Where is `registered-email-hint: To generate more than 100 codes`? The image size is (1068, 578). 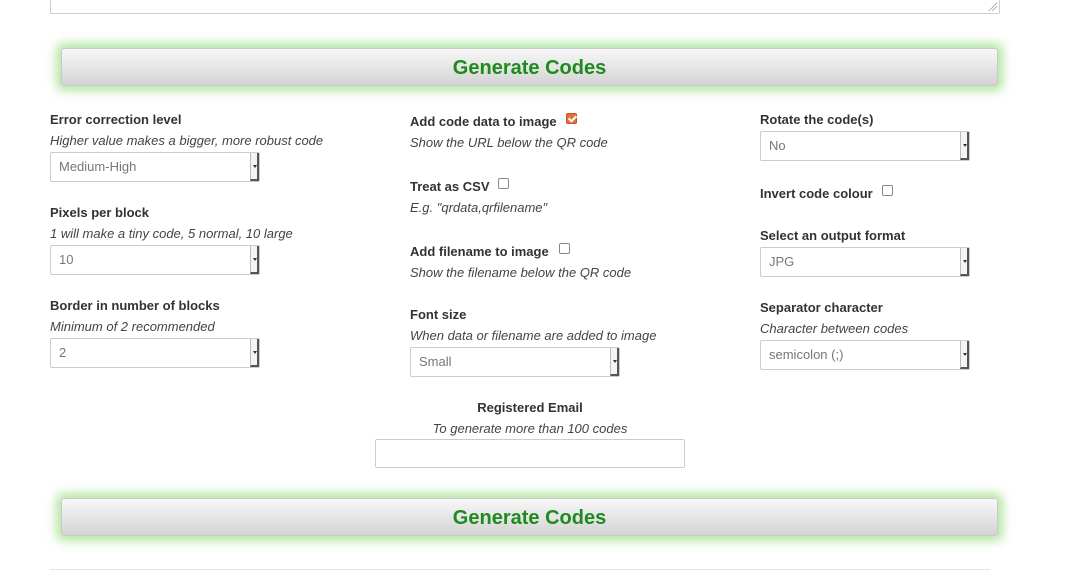
registered-email-hint: To generate more than 100 codes is located at coordinates (530, 428).